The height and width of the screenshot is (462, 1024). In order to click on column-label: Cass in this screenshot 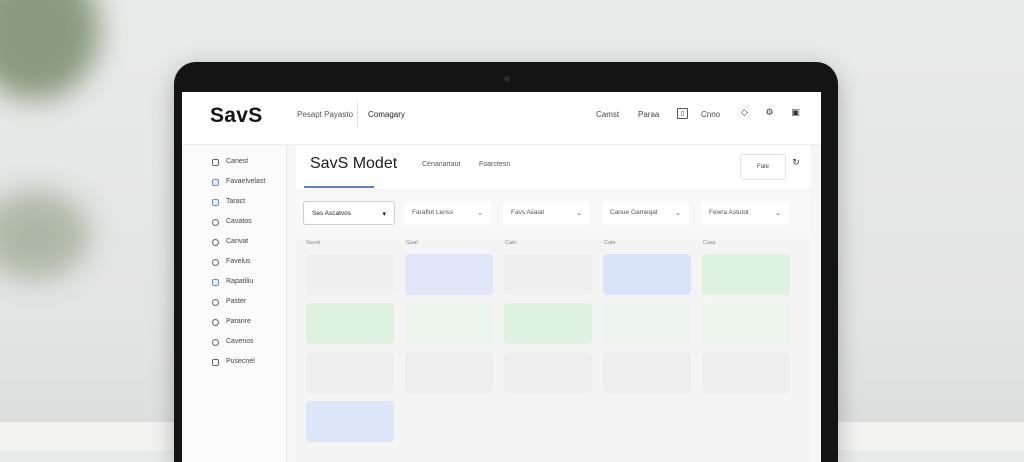, I will do `click(709, 243)`.